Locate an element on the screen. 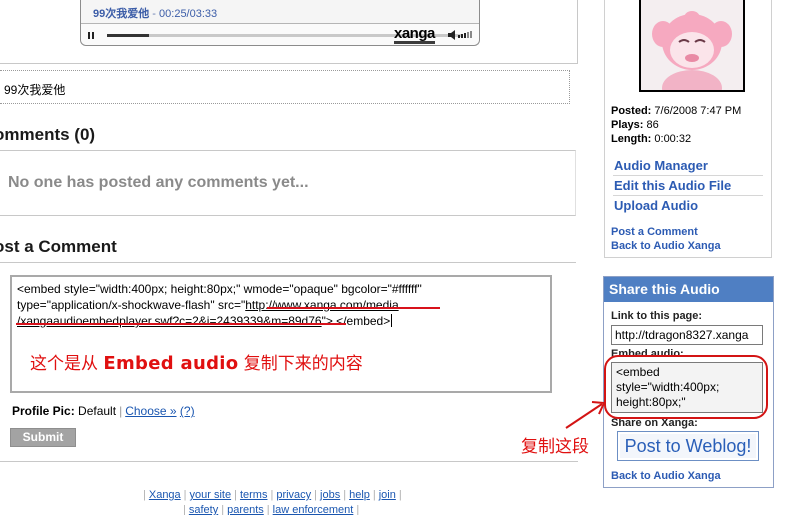  footer-row-2: | safety | parents | law enforcement | is located at coordinates (271, 509).